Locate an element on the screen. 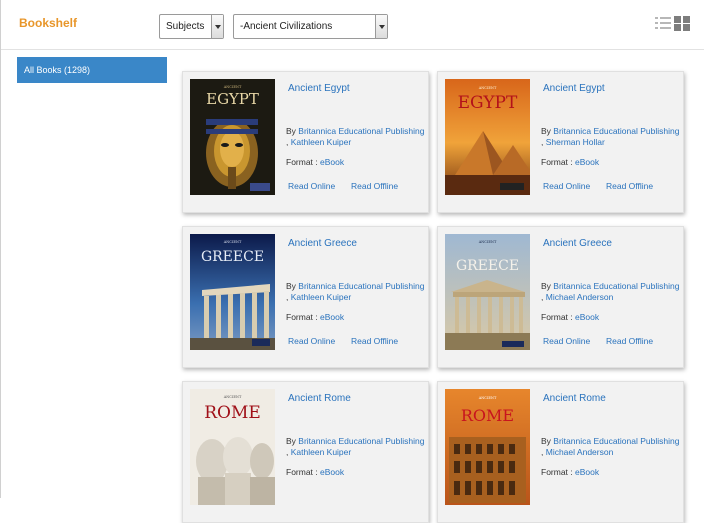 This screenshot has height=523, width=704. category-select: -Ancient Civilizations is located at coordinates (310, 26).